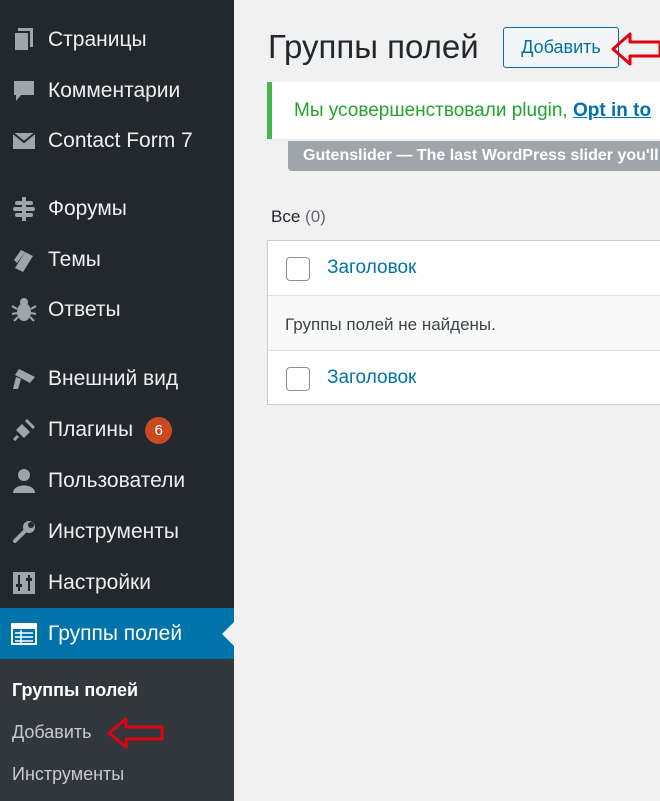 This screenshot has width=660, height=801. I want to click on sidebar-item-label: Группы полей, so click(115, 633).